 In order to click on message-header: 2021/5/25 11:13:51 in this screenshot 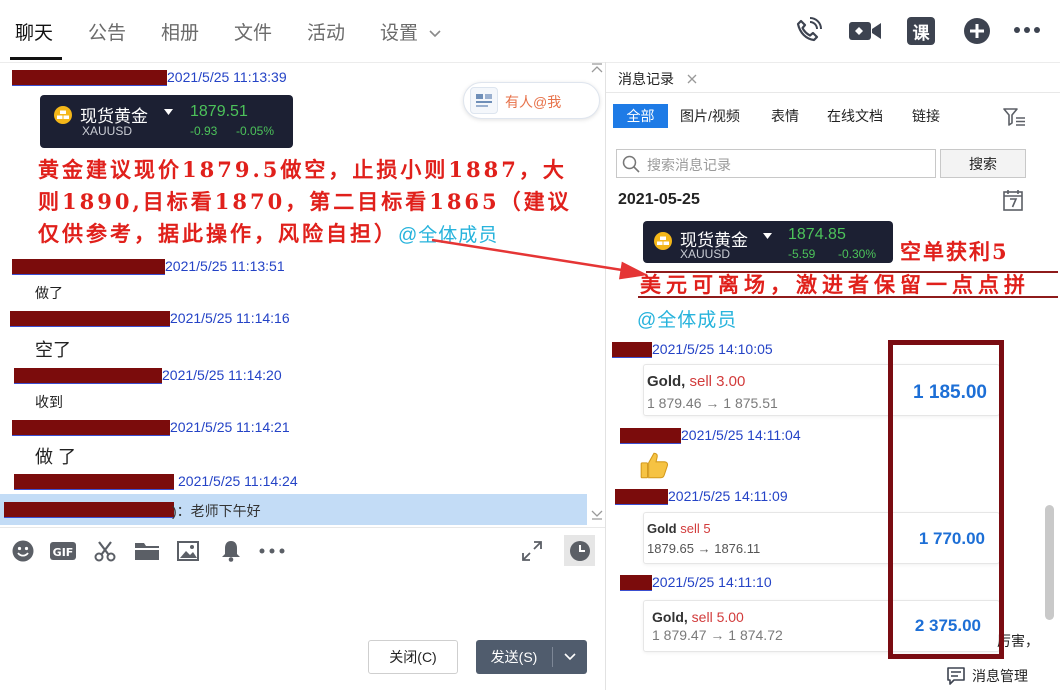, I will do `click(148, 266)`.